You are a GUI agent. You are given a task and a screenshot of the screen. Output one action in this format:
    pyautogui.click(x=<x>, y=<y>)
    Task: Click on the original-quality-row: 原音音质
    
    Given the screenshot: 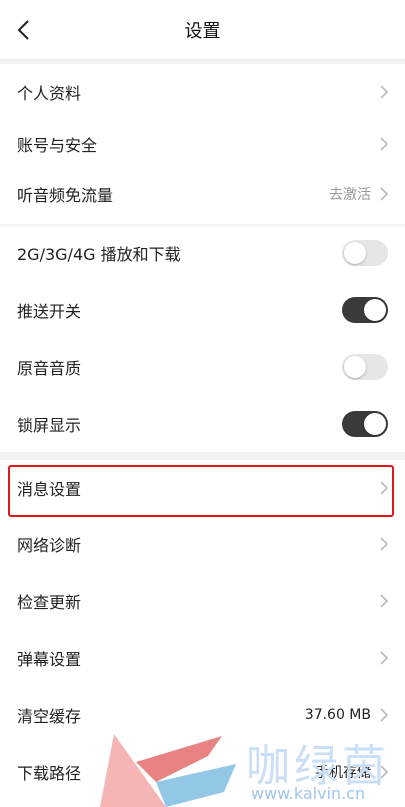 What is the action you would take?
    pyautogui.click(x=202, y=367)
    